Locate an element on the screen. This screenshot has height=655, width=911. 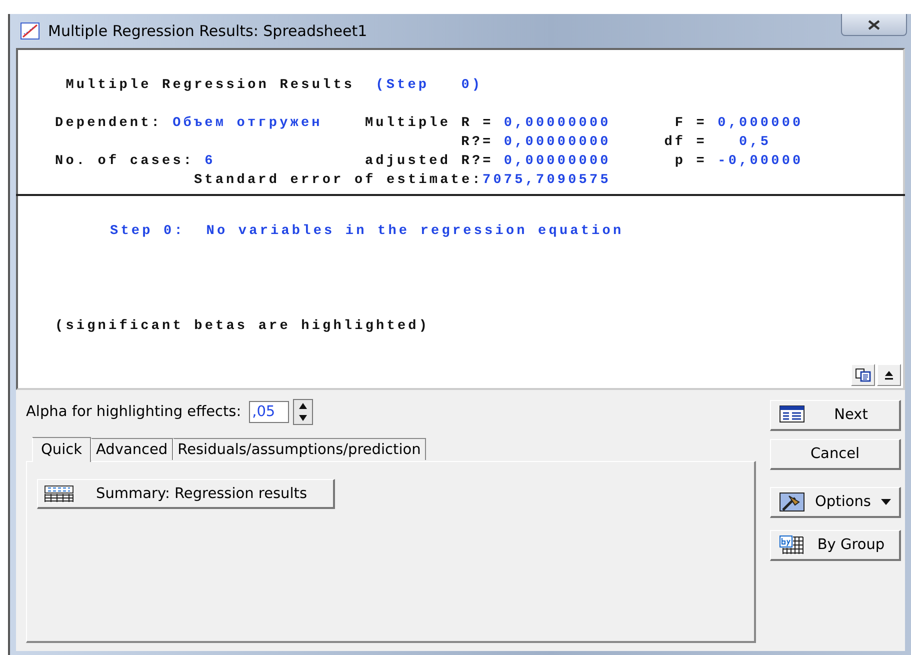
result-value: 0,5 is located at coordinates (755, 142).